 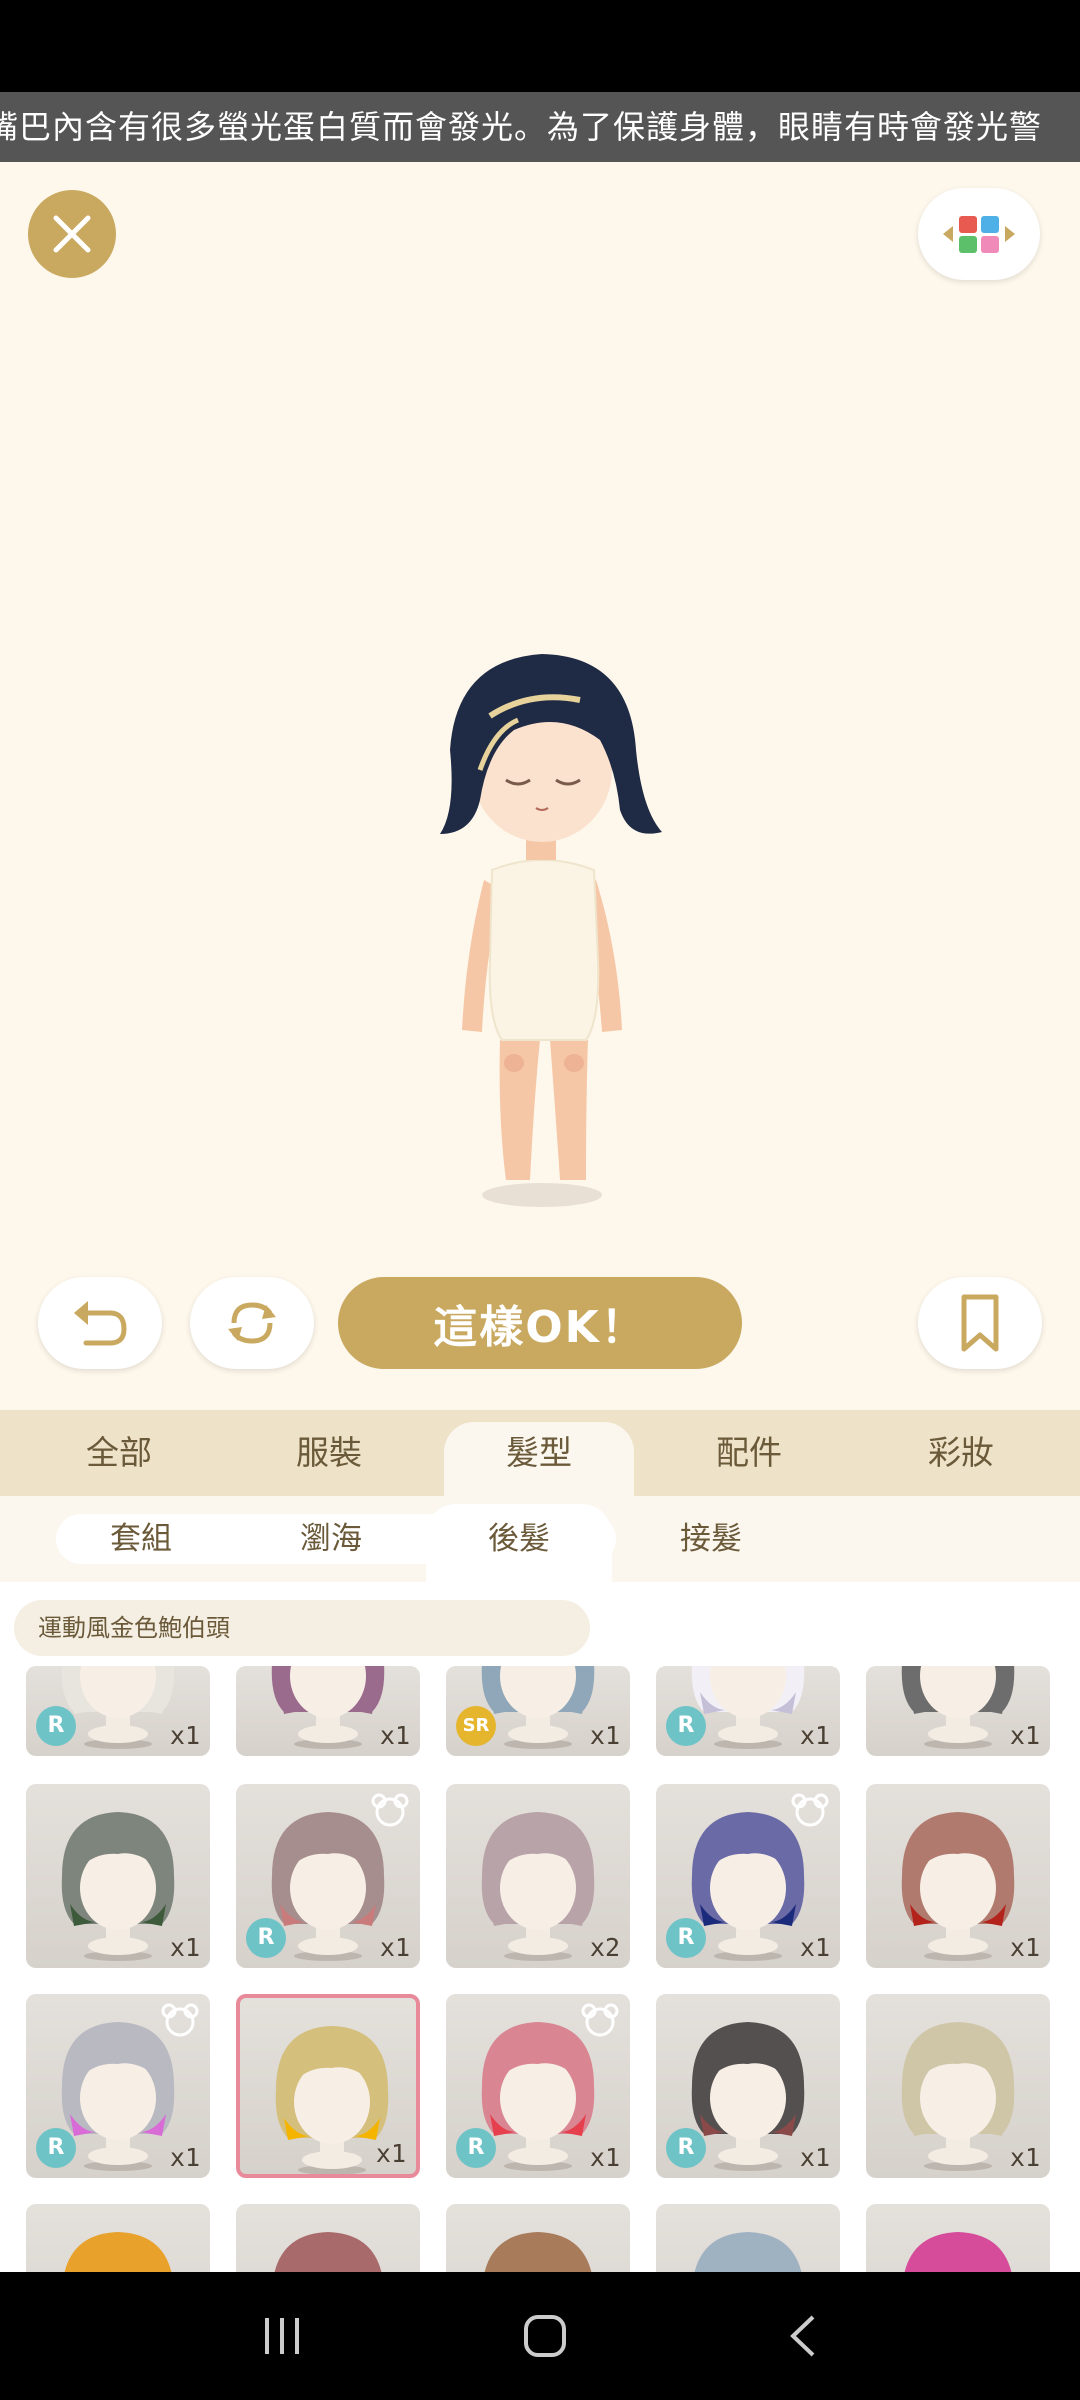 I want to click on recent-apps-icon, so click(x=282, y=2336).